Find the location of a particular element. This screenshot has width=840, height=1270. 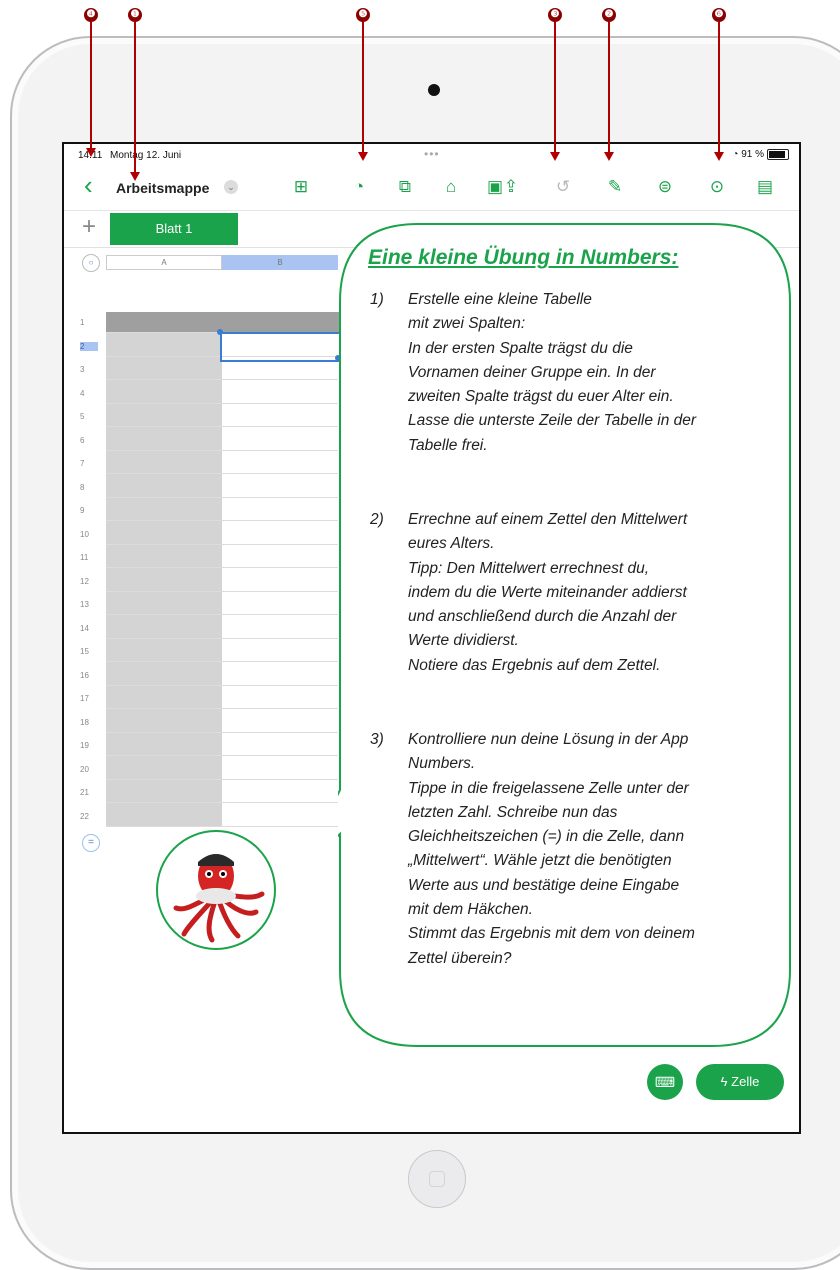

task-number: 1) is located at coordinates (377, 299).